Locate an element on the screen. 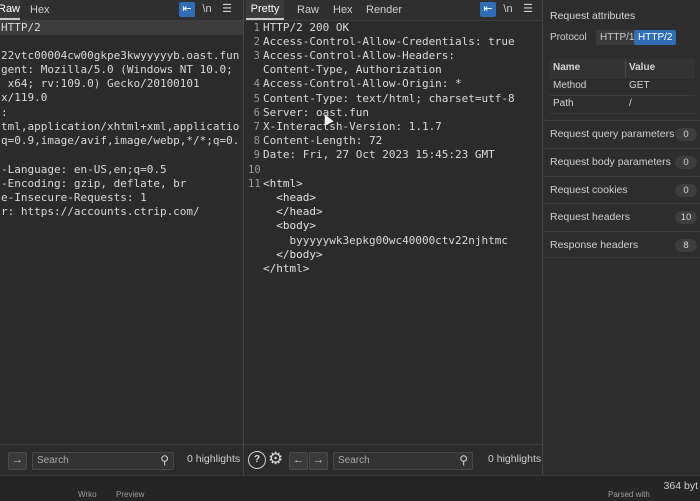 The image size is (700, 501). request-attributes-title: Request attributes is located at coordinates (592, 16).